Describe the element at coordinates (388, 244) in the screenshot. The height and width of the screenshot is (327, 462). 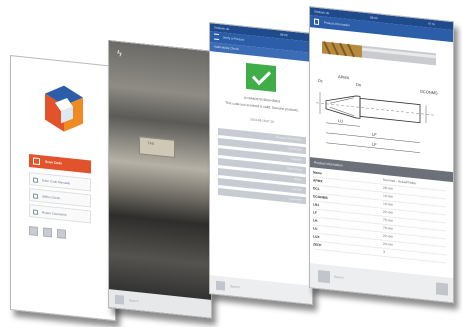
I see `row-value: 24 mm` at that location.